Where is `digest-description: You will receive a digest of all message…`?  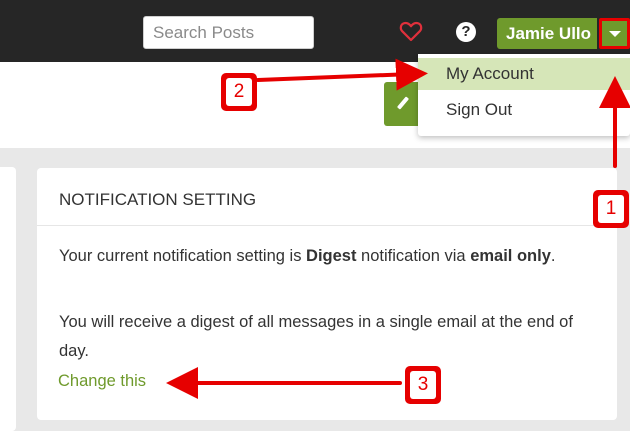 digest-description: You will receive a digest of all message… is located at coordinates (316, 336).